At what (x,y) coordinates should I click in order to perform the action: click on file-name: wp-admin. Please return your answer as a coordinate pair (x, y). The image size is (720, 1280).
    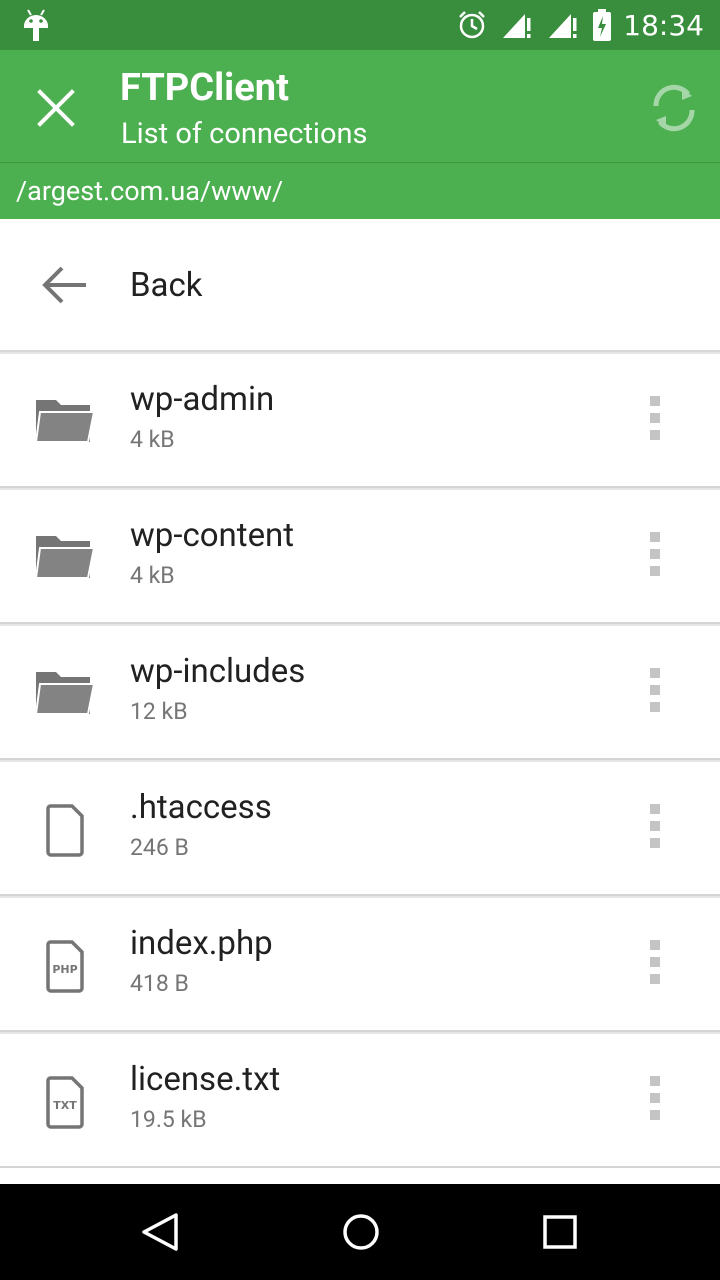
    Looking at the image, I should click on (202, 399).